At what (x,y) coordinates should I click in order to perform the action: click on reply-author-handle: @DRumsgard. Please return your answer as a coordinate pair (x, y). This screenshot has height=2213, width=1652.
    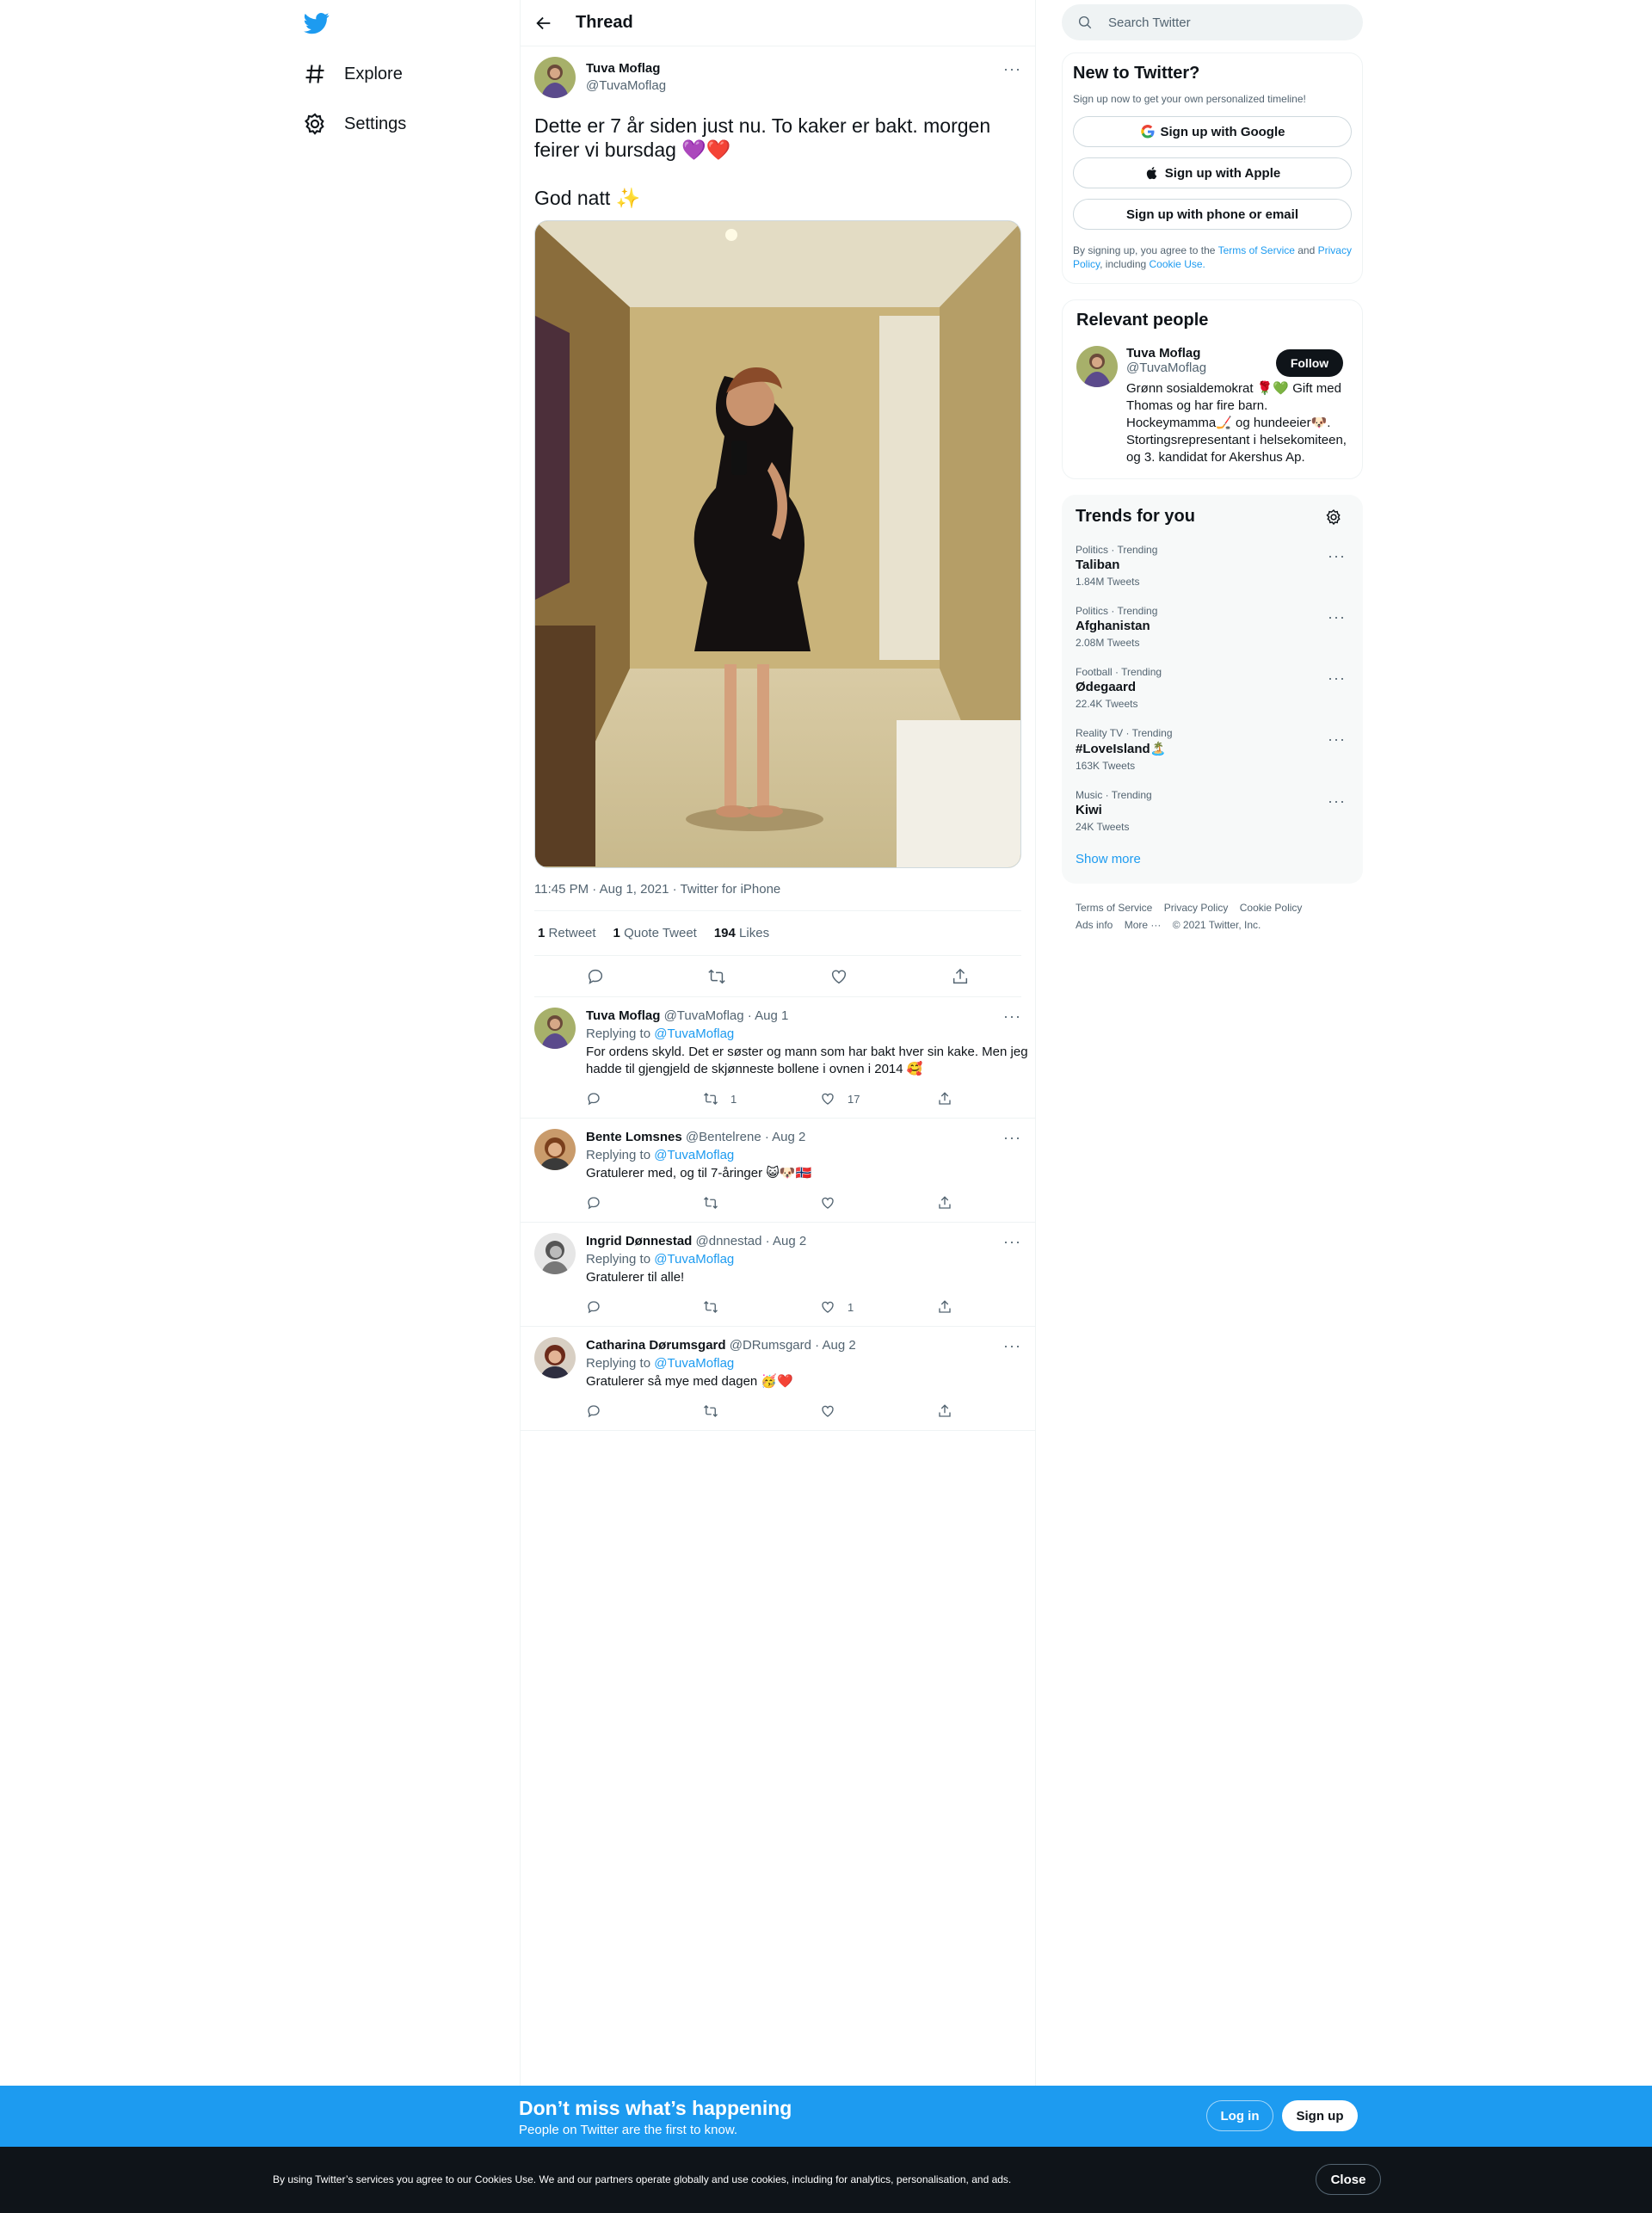
    Looking at the image, I should click on (770, 1345).